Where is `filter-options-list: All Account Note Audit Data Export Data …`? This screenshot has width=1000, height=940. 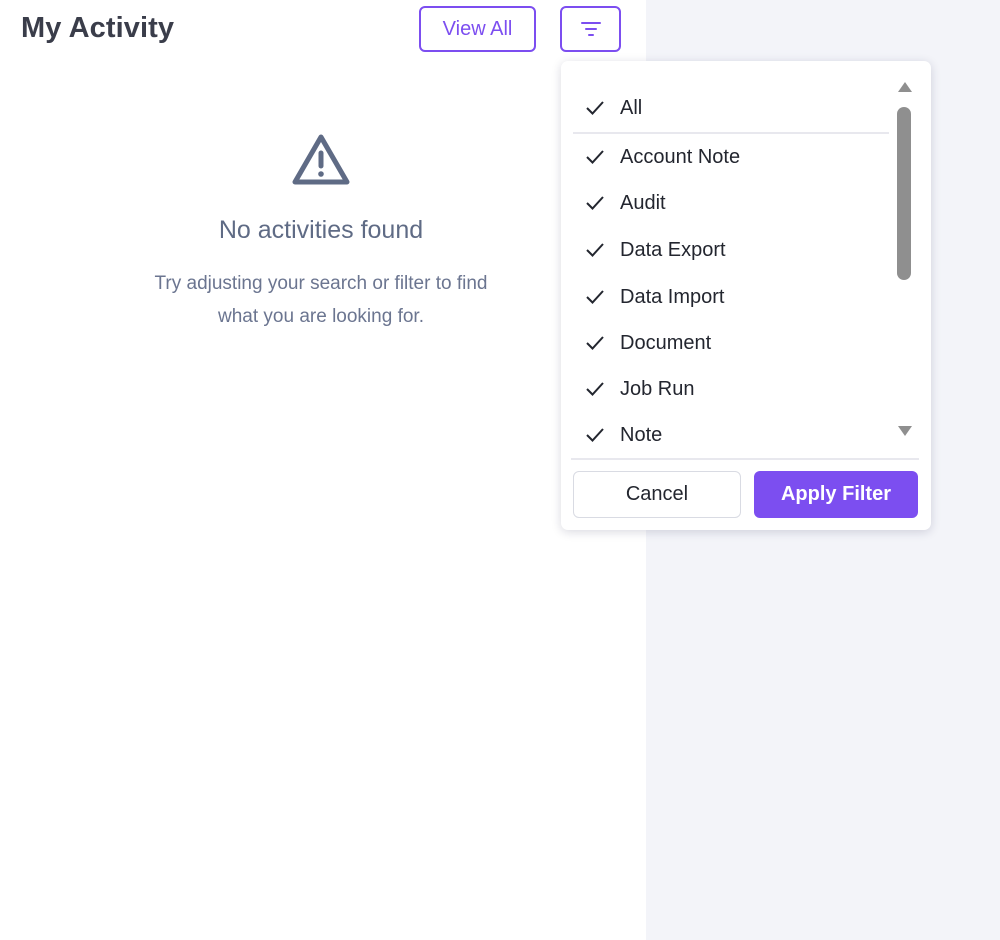 filter-options-list: All Account Note Audit Data Export Data … is located at coordinates (732, 262).